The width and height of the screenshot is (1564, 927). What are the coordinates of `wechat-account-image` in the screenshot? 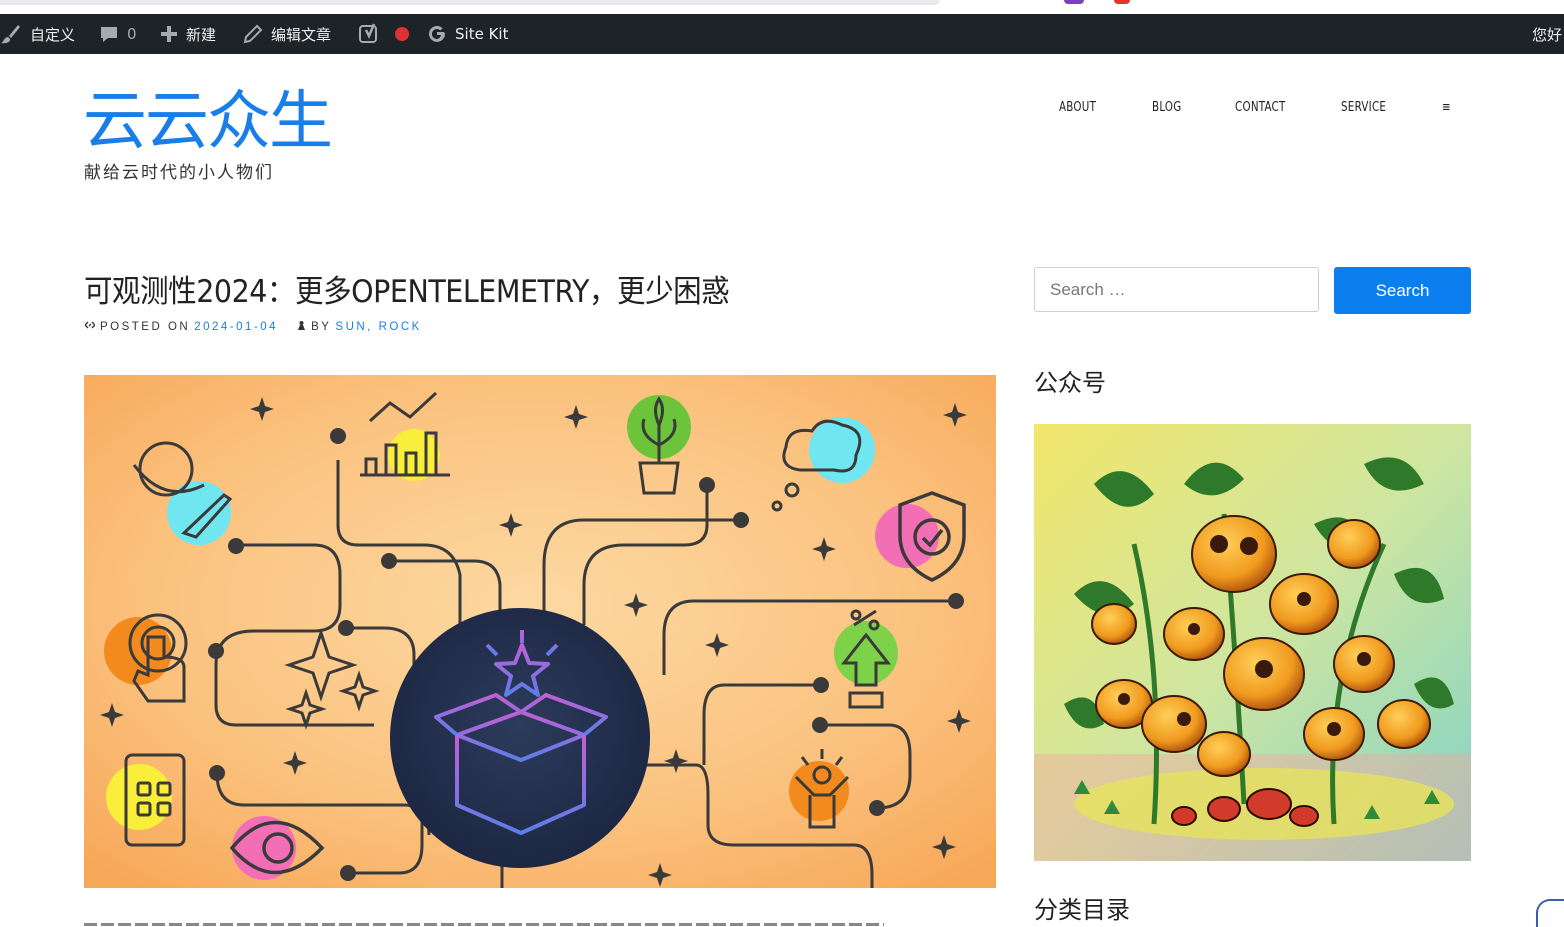 It's located at (1252, 642).